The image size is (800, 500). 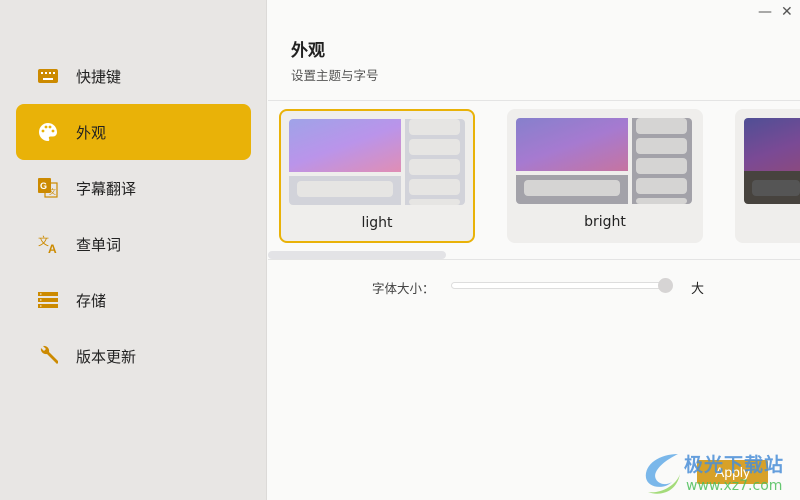 What do you see at coordinates (605, 222) in the screenshot?
I see `theme-label: bright` at bounding box center [605, 222].